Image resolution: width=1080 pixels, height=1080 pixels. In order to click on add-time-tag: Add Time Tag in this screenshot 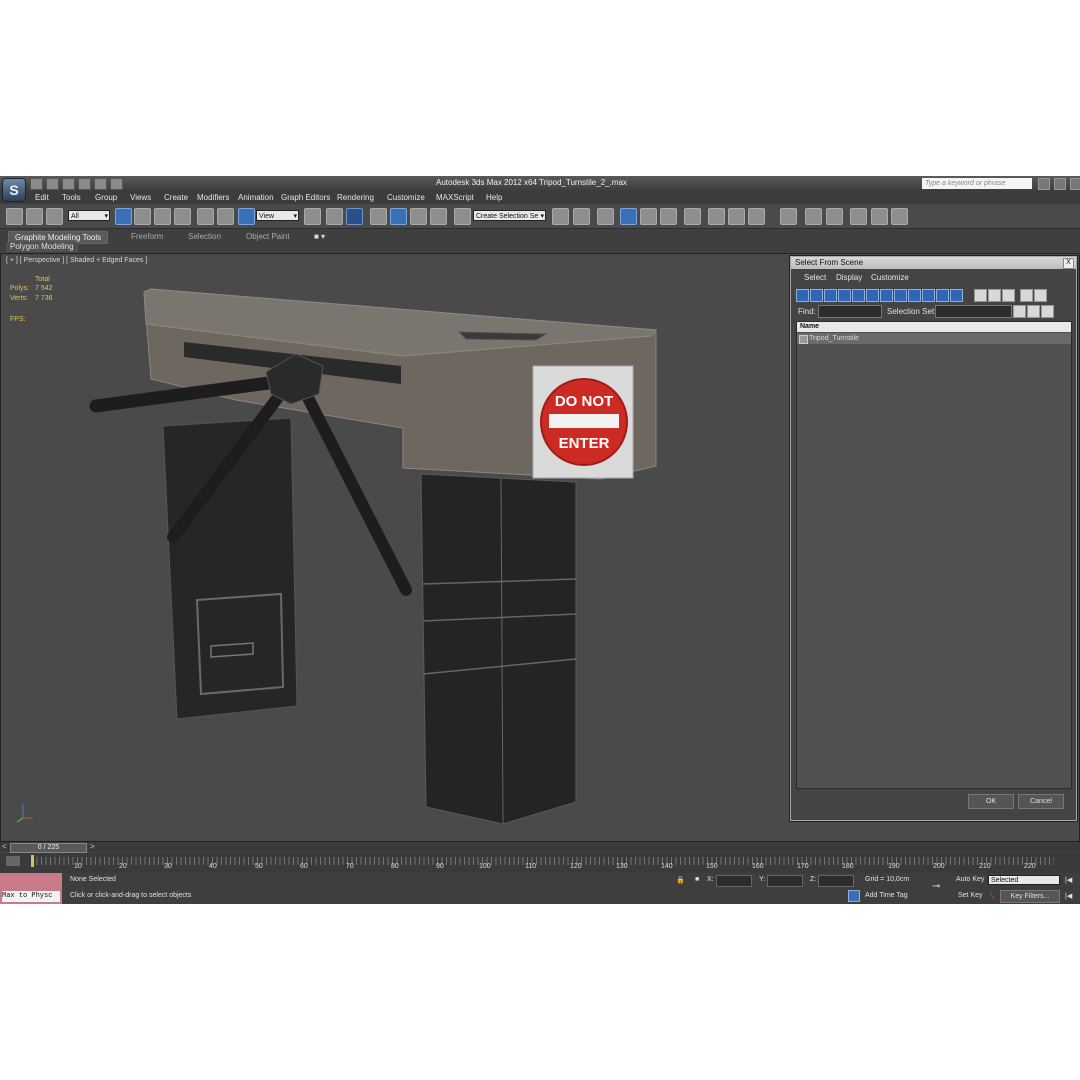, I will do `click(886, 895)`.